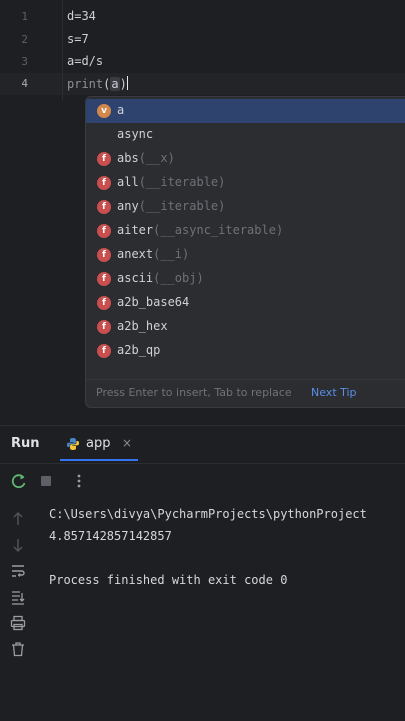 The image size is (405, 721). I want to click on code-line: a=d/s, so click(85, 61).